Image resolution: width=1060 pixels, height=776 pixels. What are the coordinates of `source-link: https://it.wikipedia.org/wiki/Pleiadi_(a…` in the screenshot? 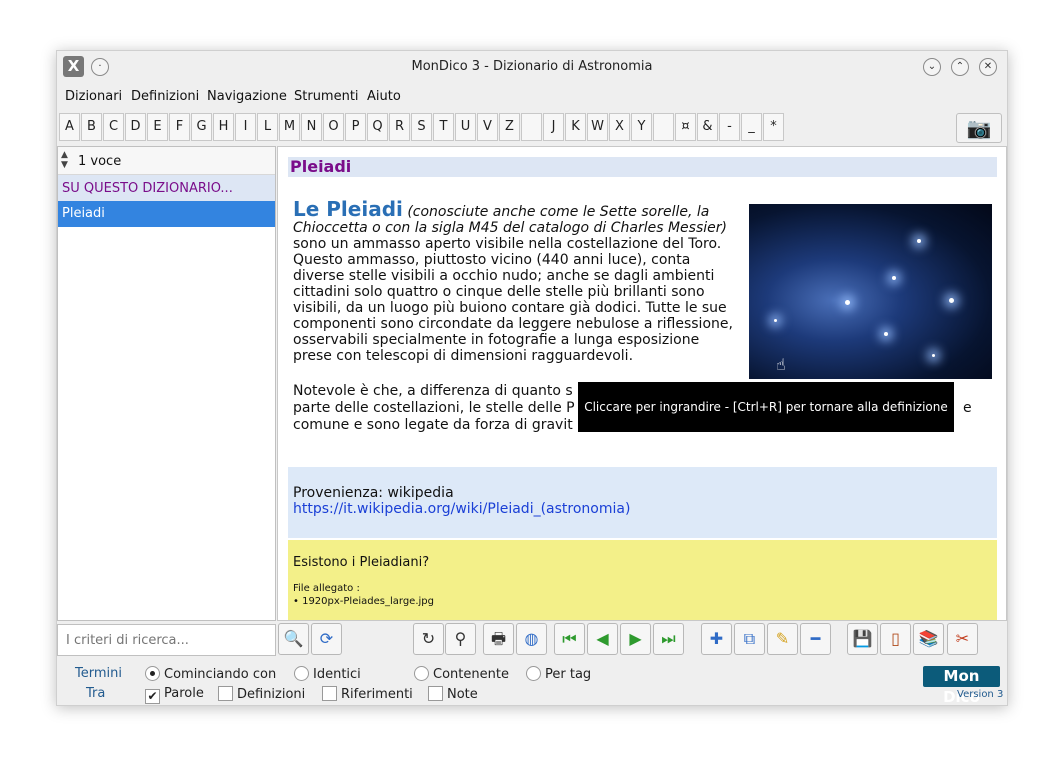 It's located at (642, 509).